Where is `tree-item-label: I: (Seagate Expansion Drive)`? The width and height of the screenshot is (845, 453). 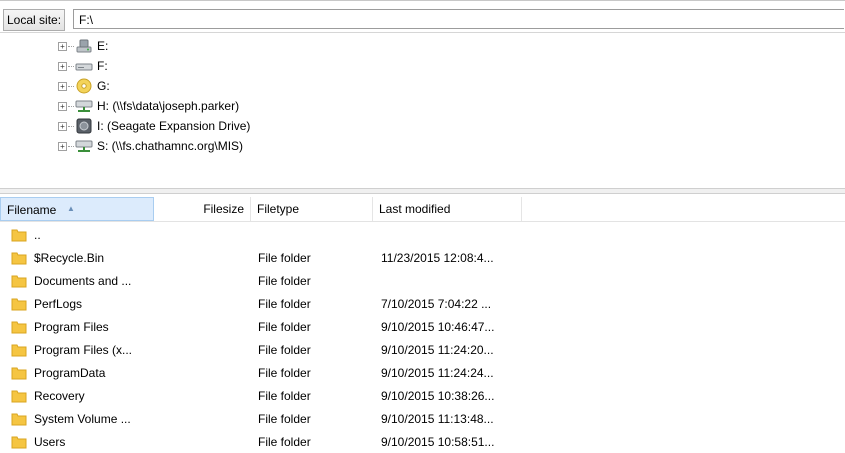 tree-item-label: I: (Seagate Expansion Drive) is located at coordinates (174, 126).